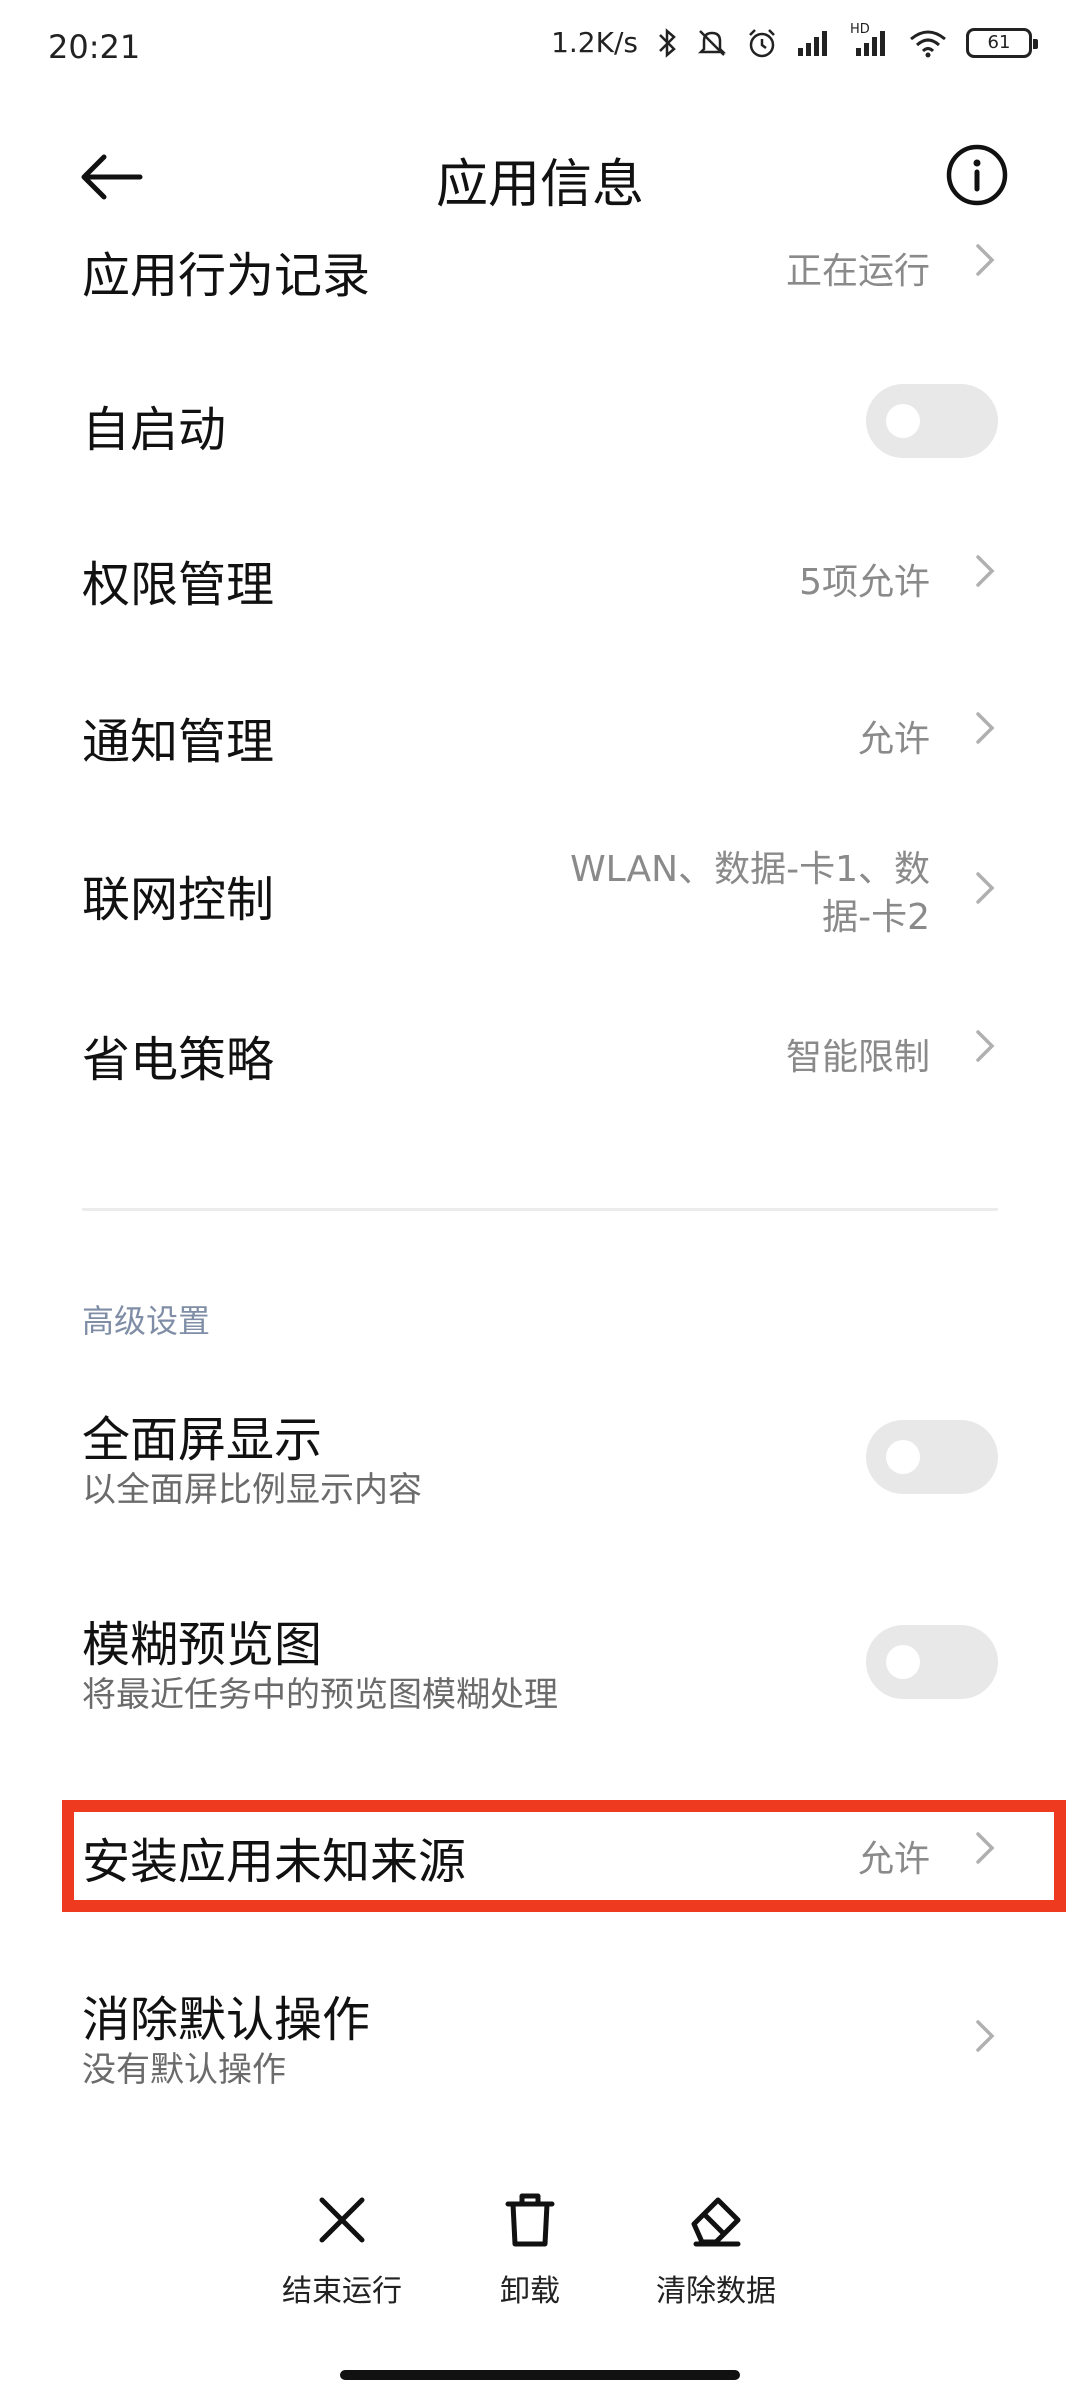 This screenshot has width=1080, height=2400. Describe the element at coordinates (540, 1665) in the screenshot. I see `row-blur-preview: 模糊预览图 将最近任务中的预览图模糊处理` at that location.